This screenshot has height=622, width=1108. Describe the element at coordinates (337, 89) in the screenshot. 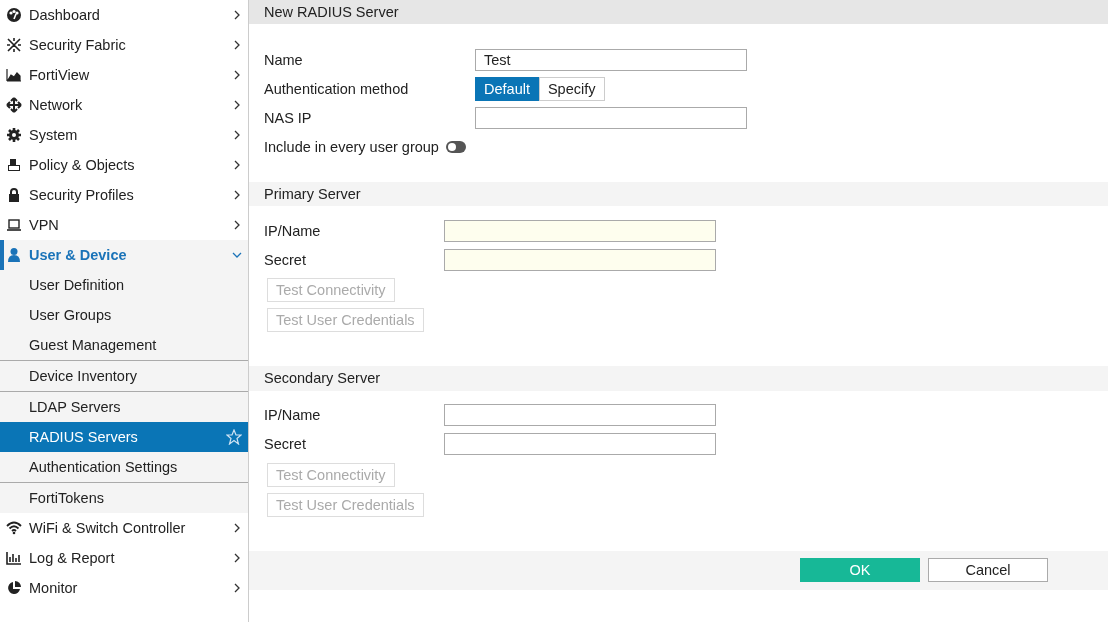

I see `field-label: Authentication method` at that location.